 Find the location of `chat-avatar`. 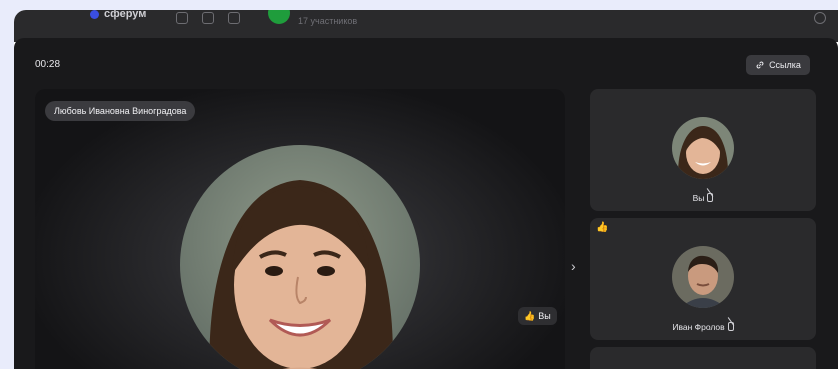

chat-avatar is located at coordinates (279, 17).